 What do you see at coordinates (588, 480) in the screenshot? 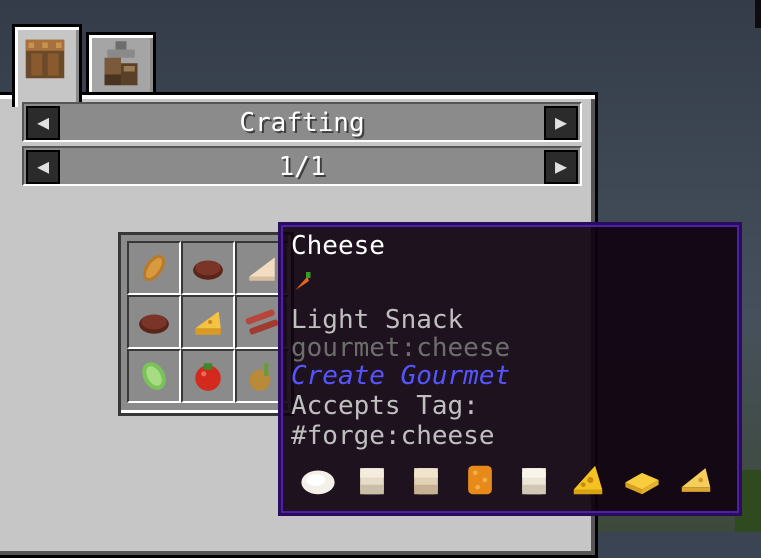
I see `swiss-cheese-icon` at bounding box center [588, 480].